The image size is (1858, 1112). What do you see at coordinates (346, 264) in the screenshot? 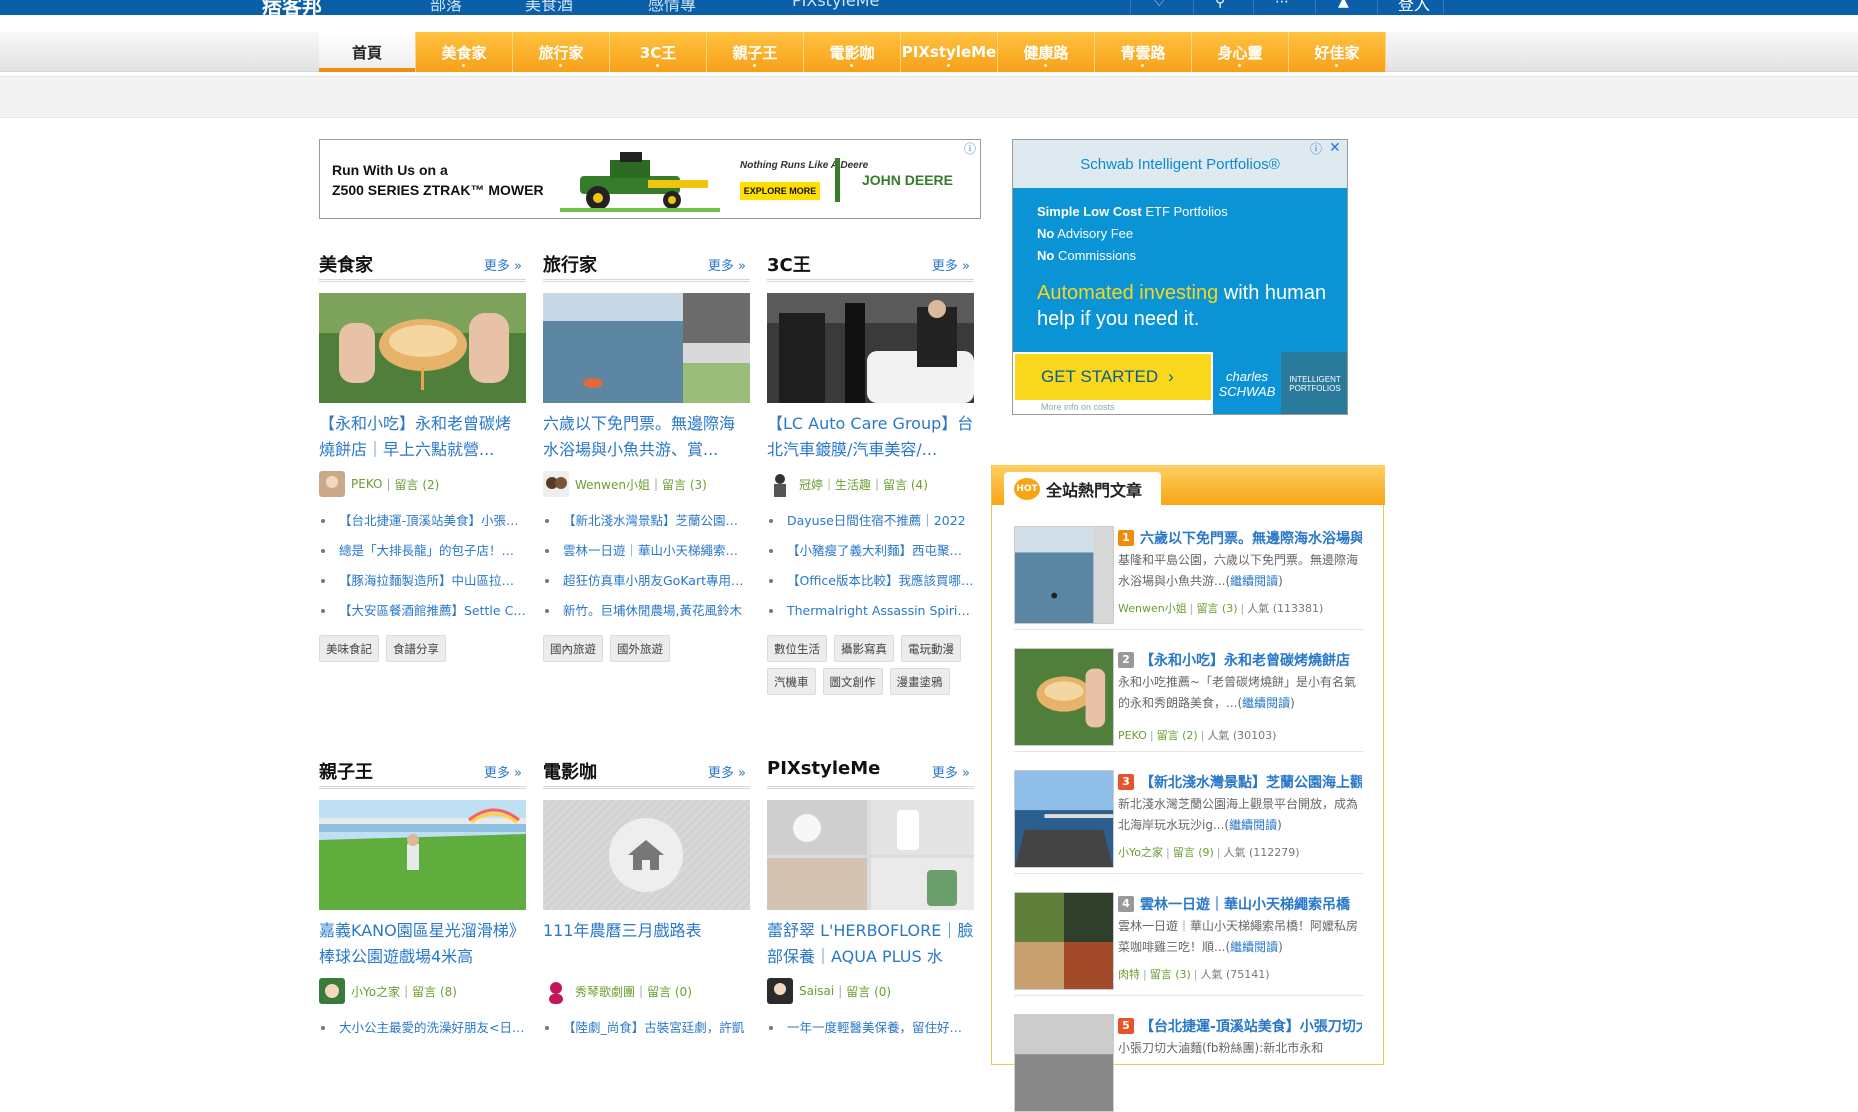
I see `section-title: 美食家` at bounding box center [346, 264].